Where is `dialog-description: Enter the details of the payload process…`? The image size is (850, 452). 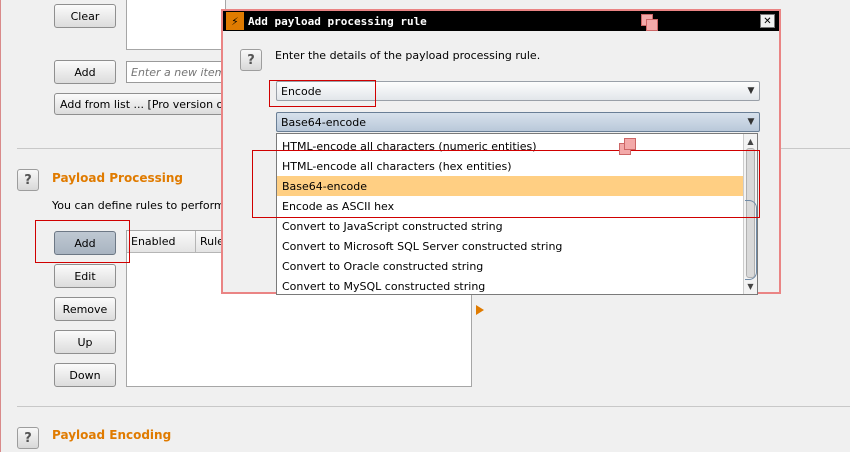
dialog-description: Enter the details of the payload process… is located at coordinates (408, 55).